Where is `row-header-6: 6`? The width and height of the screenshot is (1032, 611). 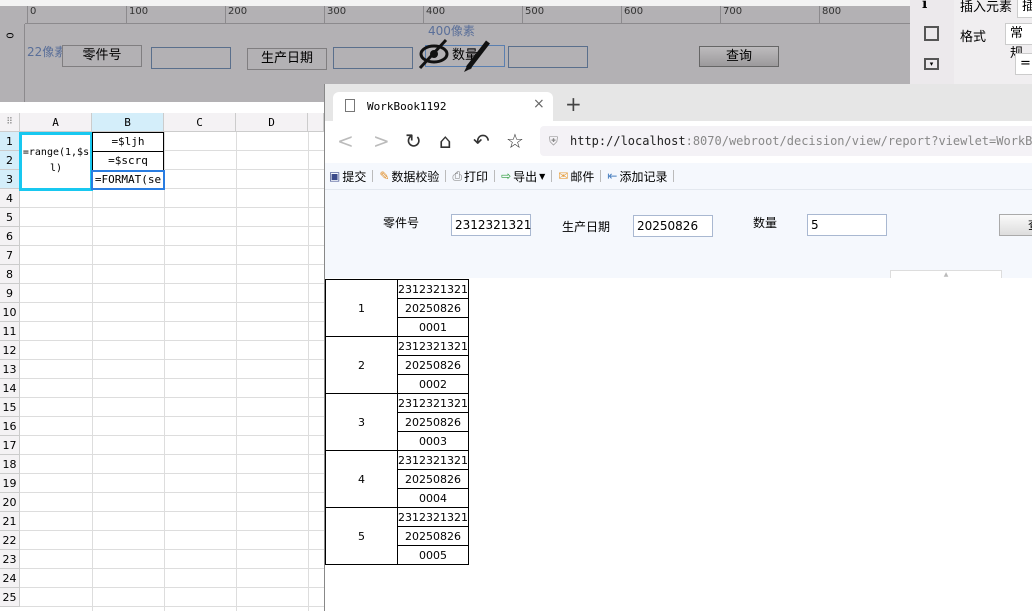
row-header-6: 6 is located at coordinates (10, 236).